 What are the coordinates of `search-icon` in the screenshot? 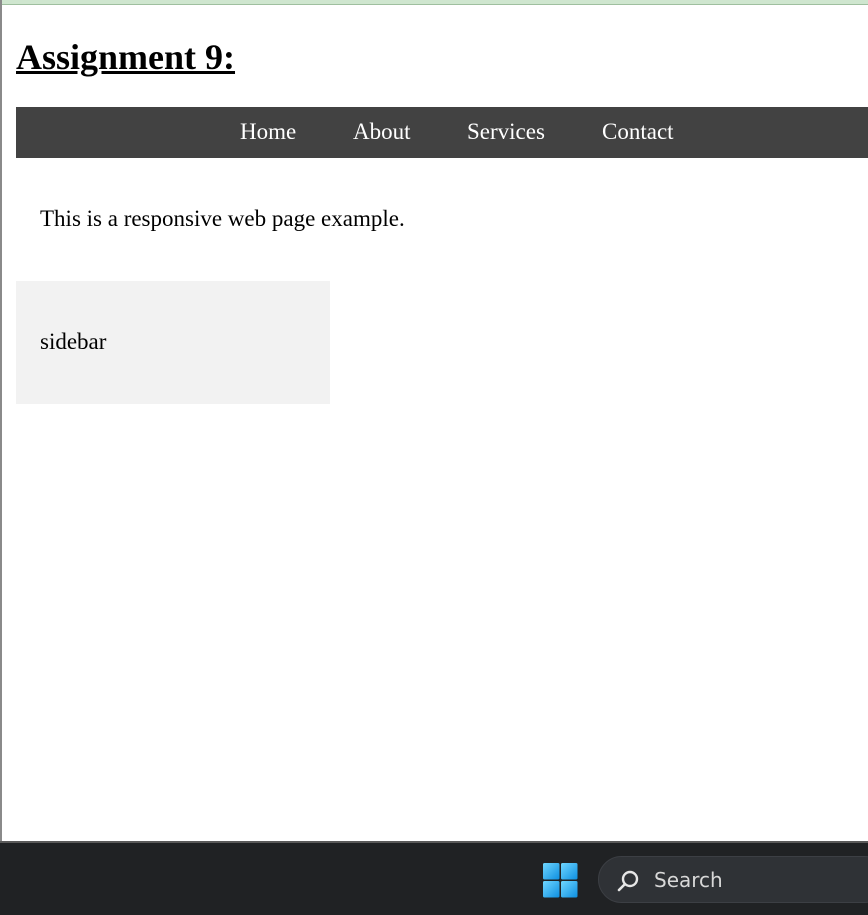 It's located at (628, 881).